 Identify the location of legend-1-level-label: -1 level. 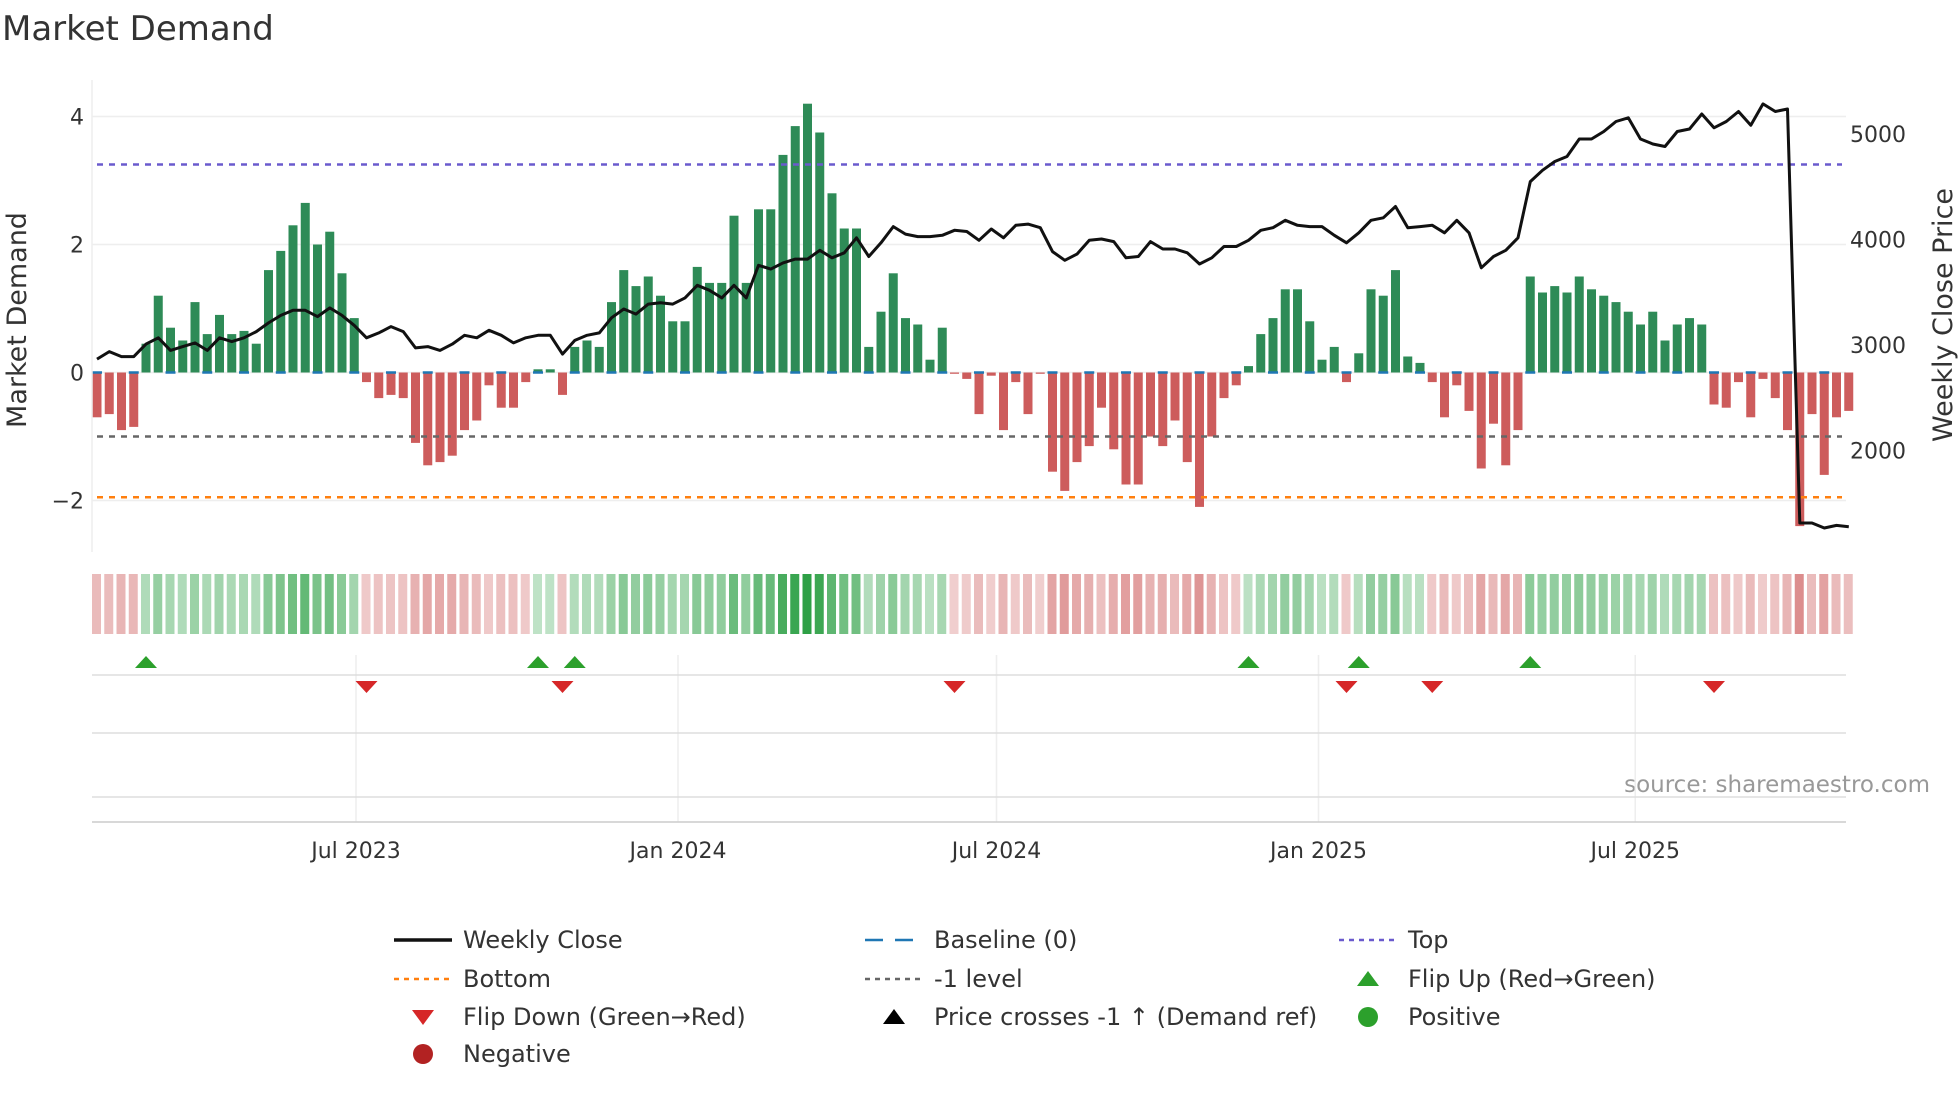
(978, 979).